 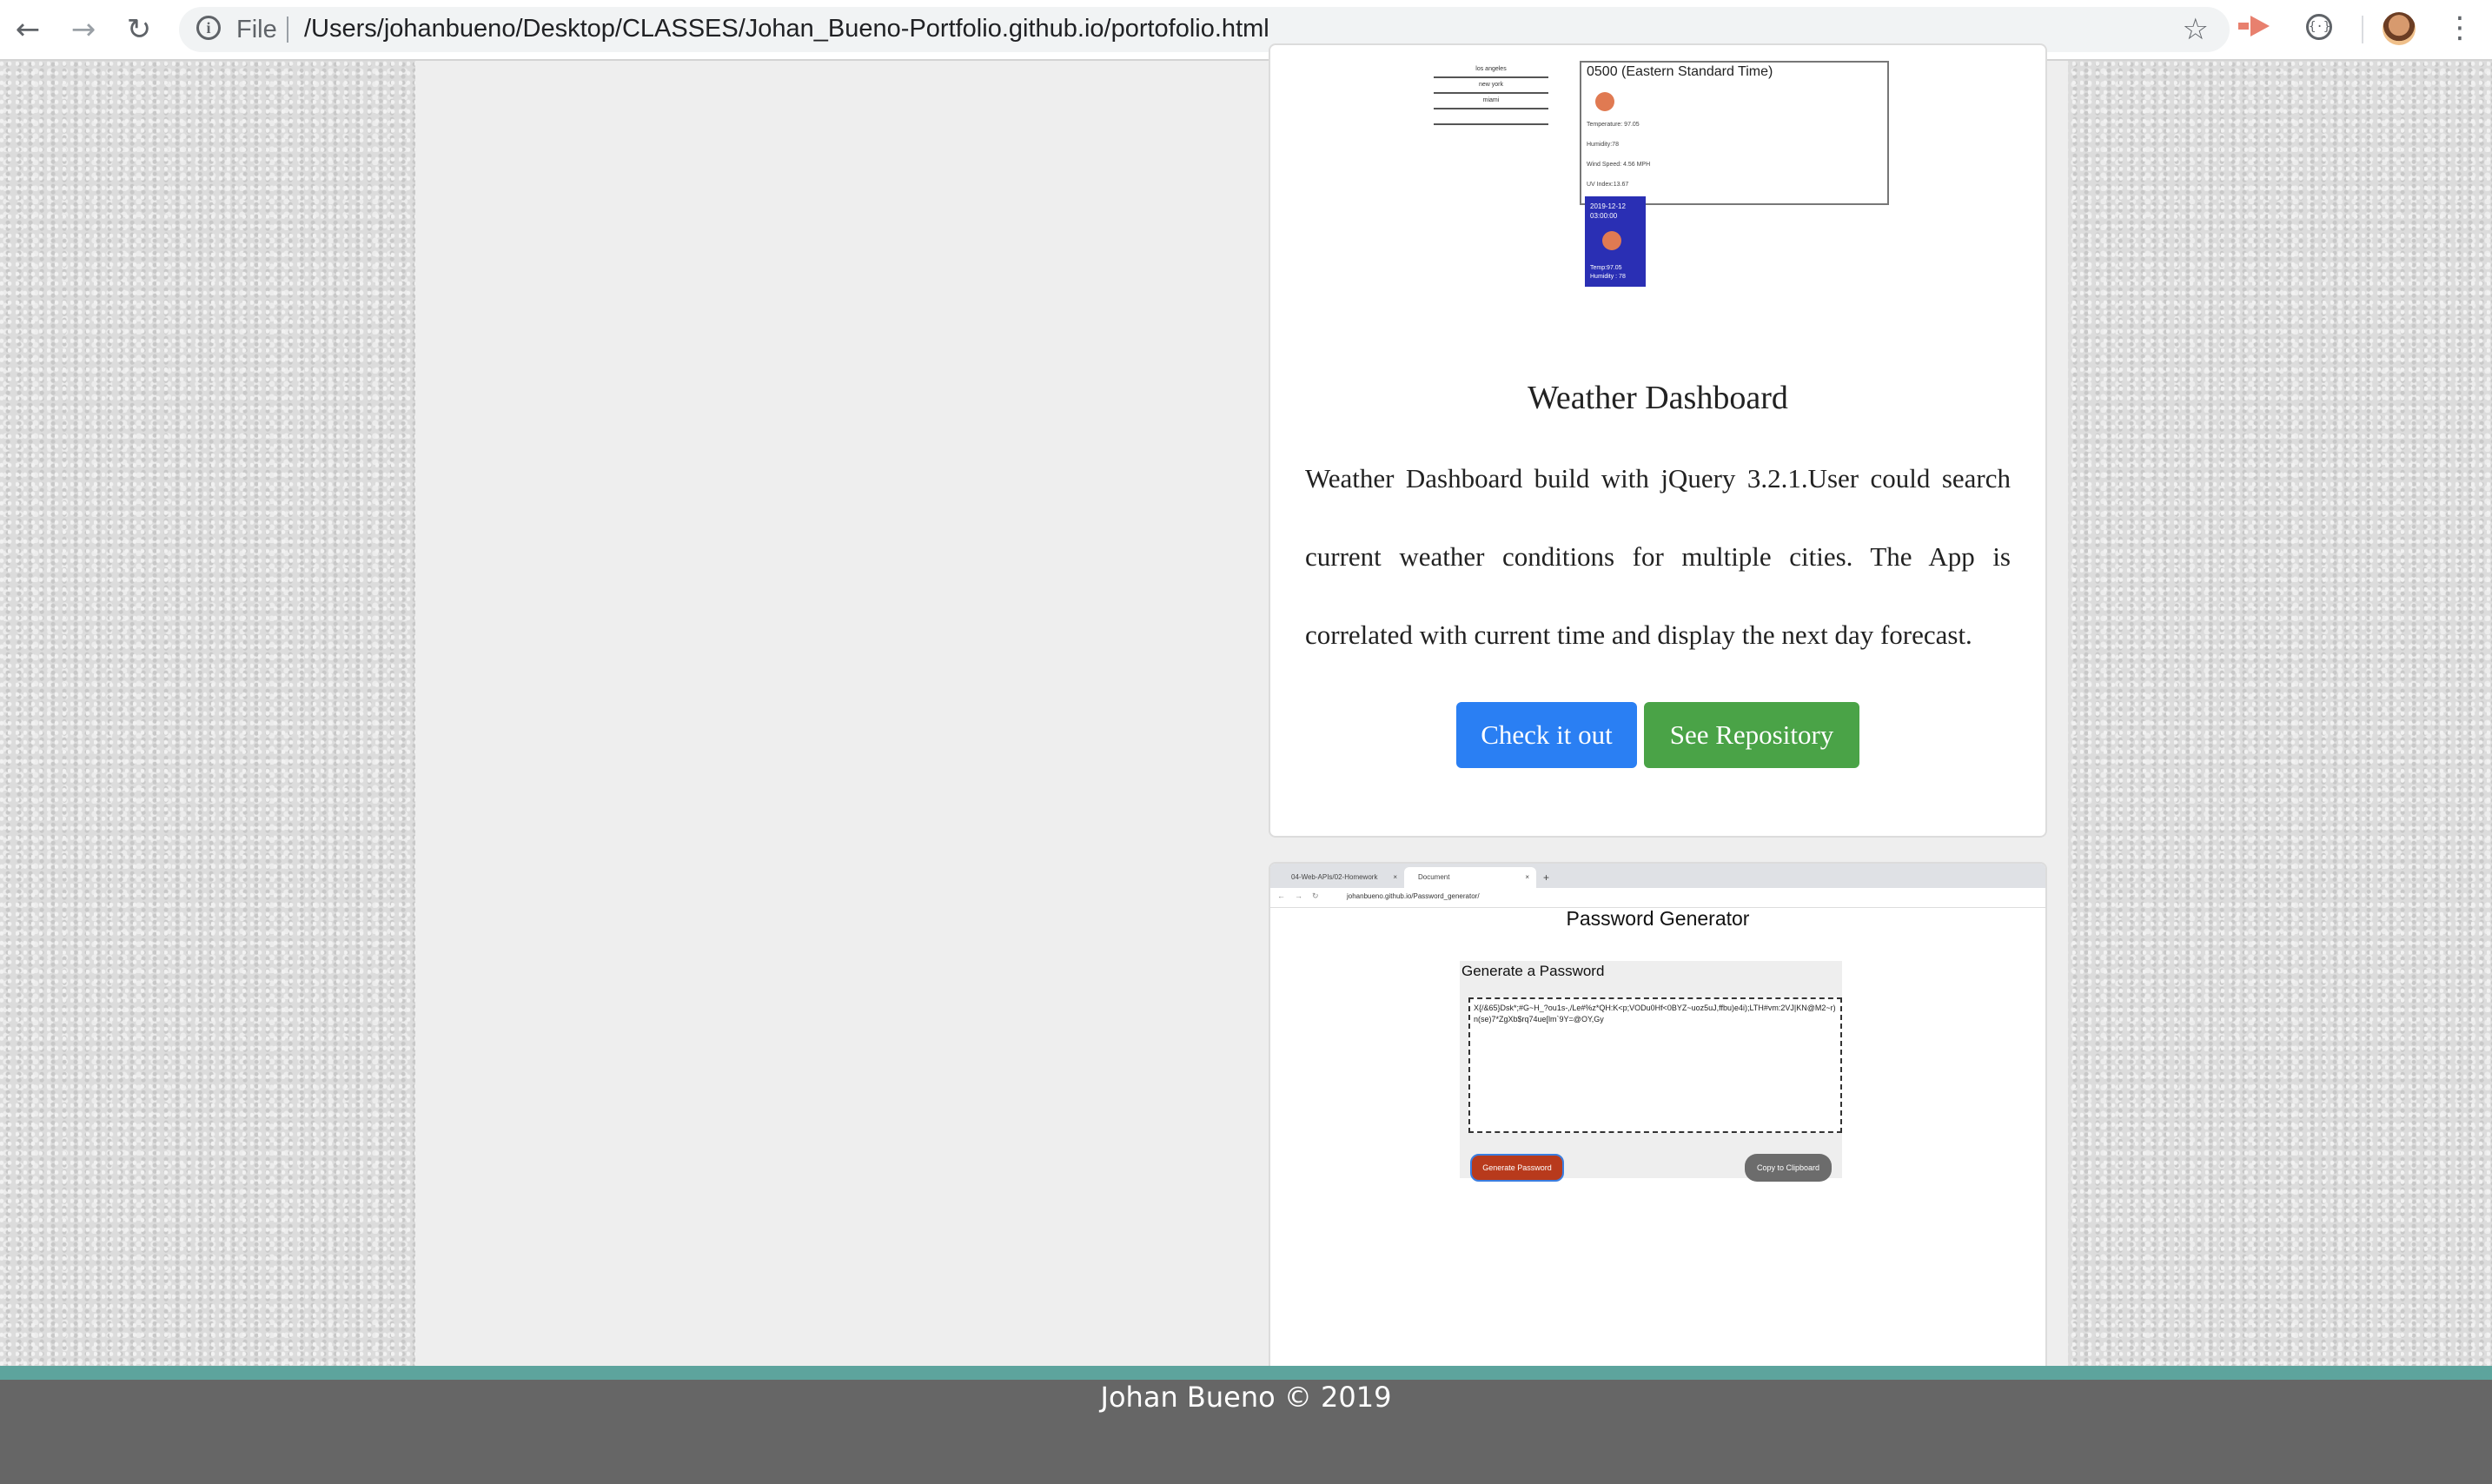 I want to click on generate-password-button: Generate Password, so click(x=1517, y=1168).